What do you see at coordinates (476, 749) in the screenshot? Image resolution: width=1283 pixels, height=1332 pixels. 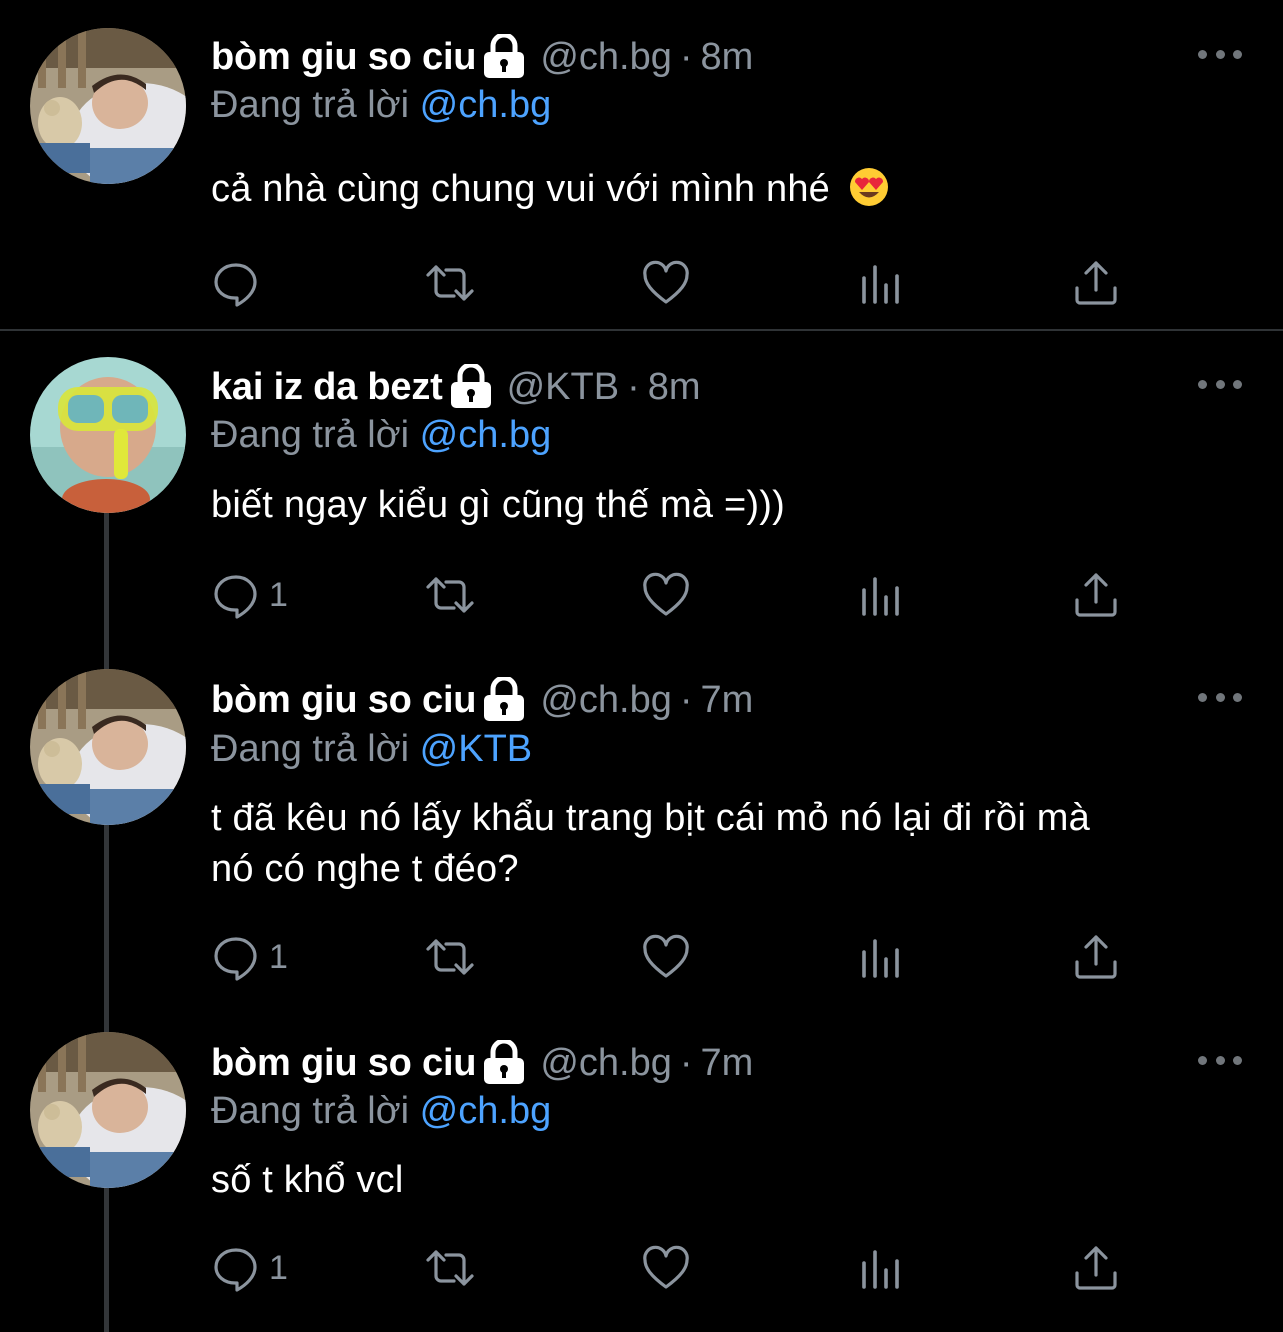 I see `mention-link: @KTB` at bounding box center [476, 749].